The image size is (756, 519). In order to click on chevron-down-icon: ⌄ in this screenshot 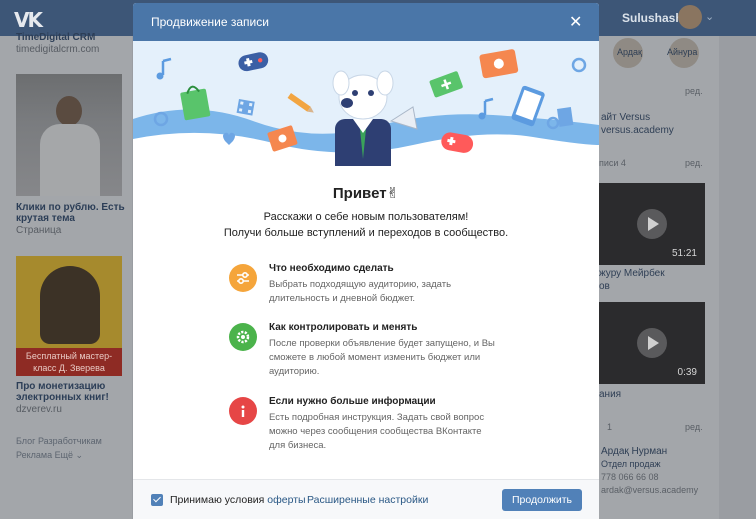, I will do `click(709, 16)`.